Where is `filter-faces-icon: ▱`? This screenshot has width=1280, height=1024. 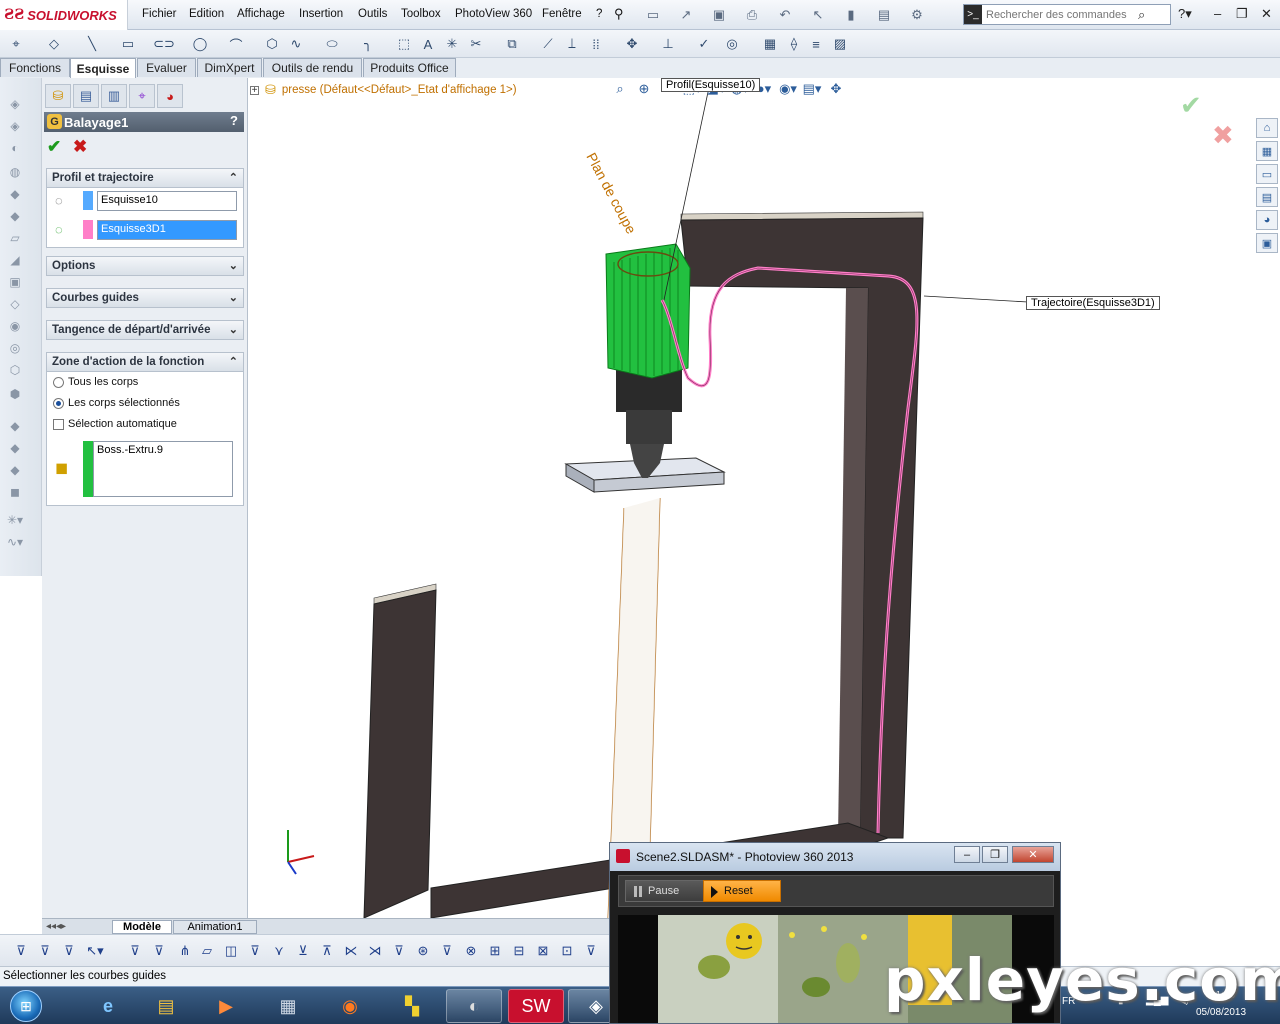 filter-faces-icon: ▱ is located at coordinates (207, 951).